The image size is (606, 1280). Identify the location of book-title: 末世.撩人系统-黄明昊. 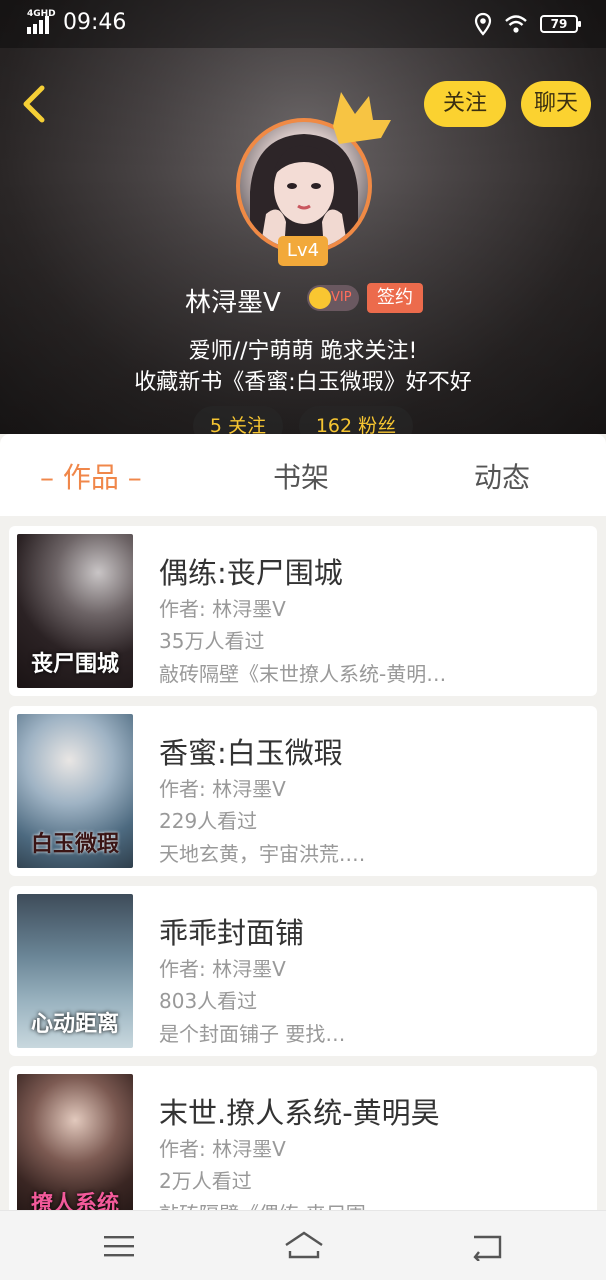
(299, 1111).